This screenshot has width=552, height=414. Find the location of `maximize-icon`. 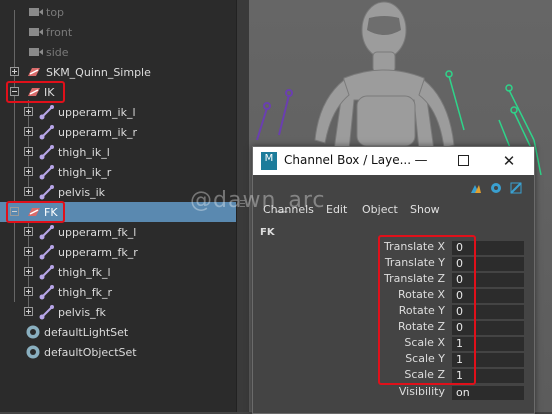

maximize-icon is located at coordinates (463, 160).